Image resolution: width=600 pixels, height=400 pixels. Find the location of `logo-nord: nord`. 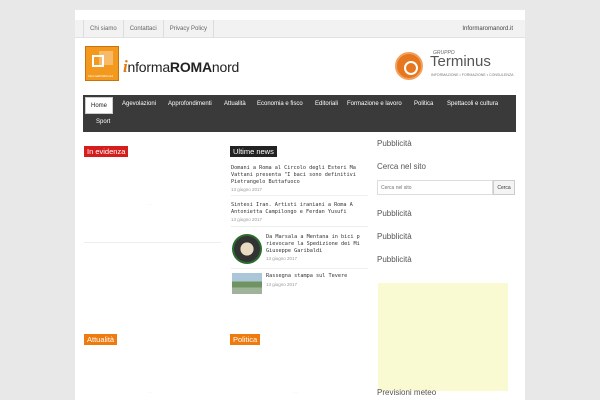

logo-nord: nord is located at coordinates (225, 67).